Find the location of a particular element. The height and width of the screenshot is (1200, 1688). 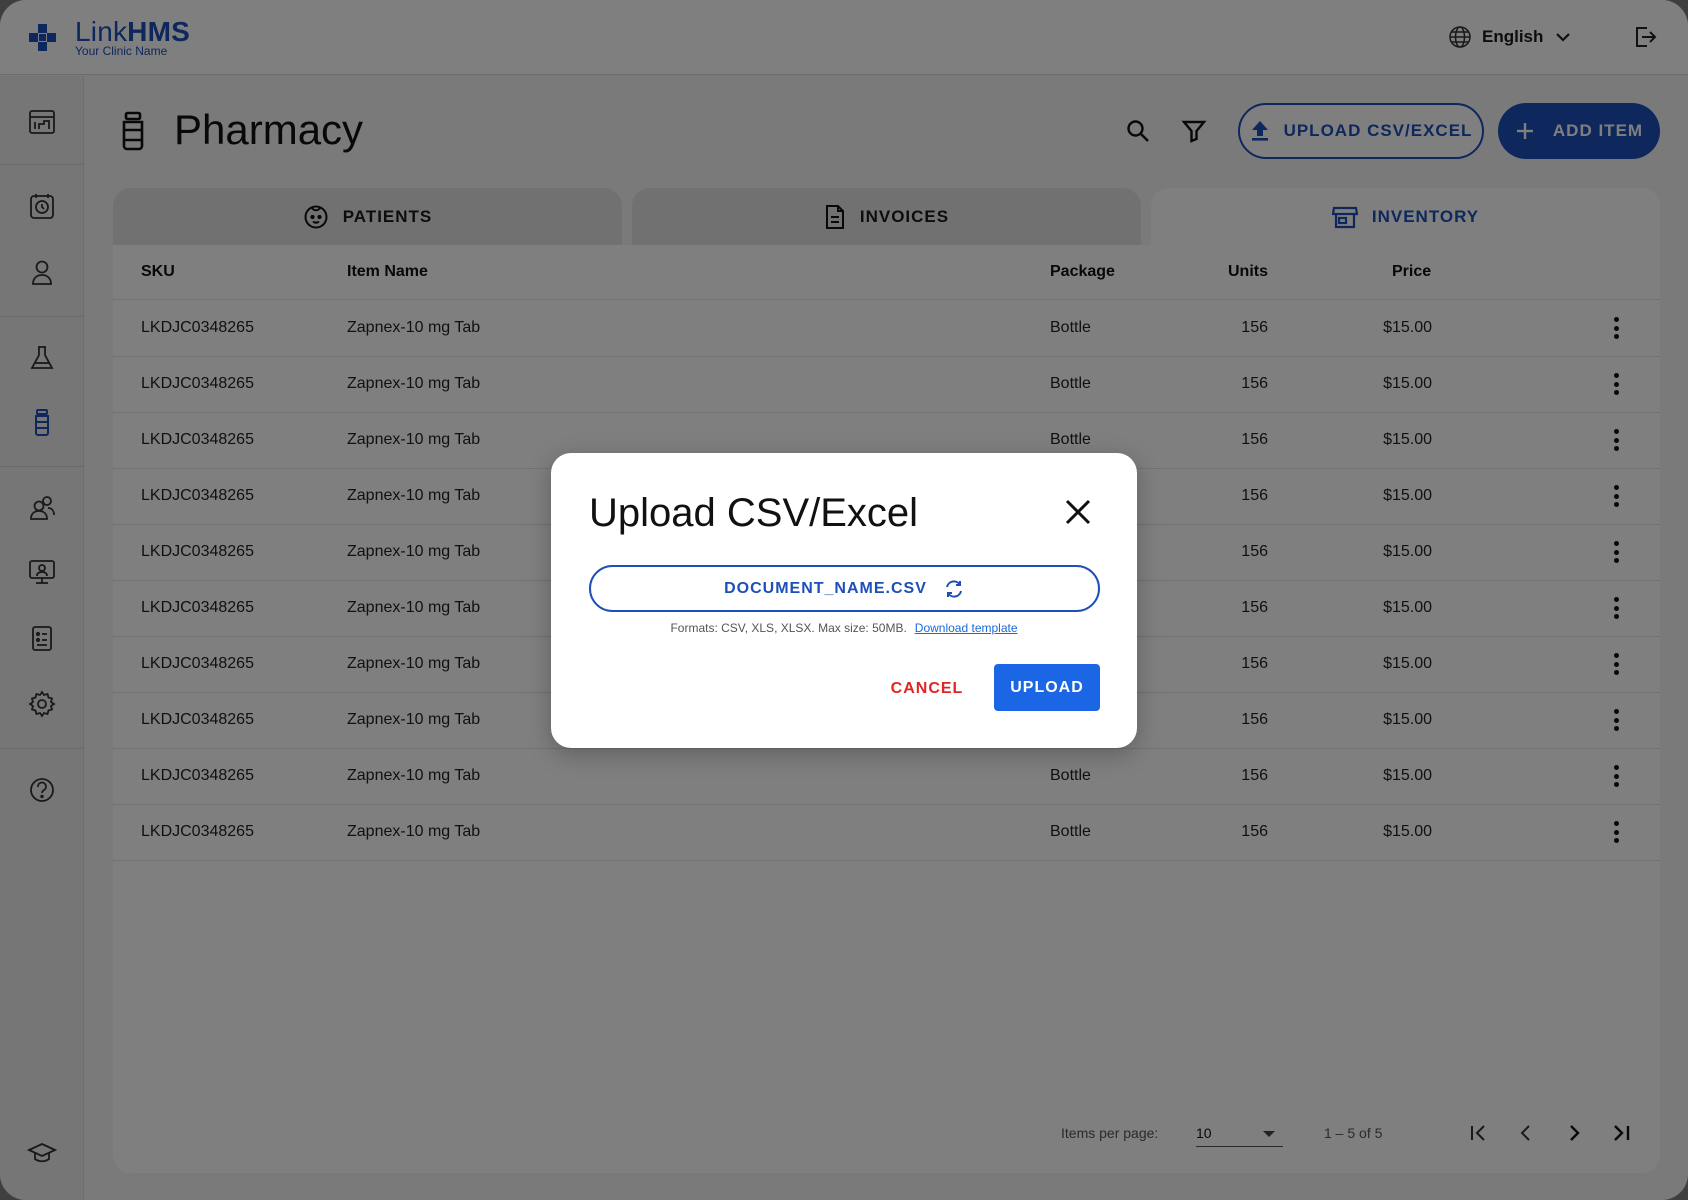

selected-file-button: DOCUMENT_NAME.CSV is located at coordinates (844, 588).